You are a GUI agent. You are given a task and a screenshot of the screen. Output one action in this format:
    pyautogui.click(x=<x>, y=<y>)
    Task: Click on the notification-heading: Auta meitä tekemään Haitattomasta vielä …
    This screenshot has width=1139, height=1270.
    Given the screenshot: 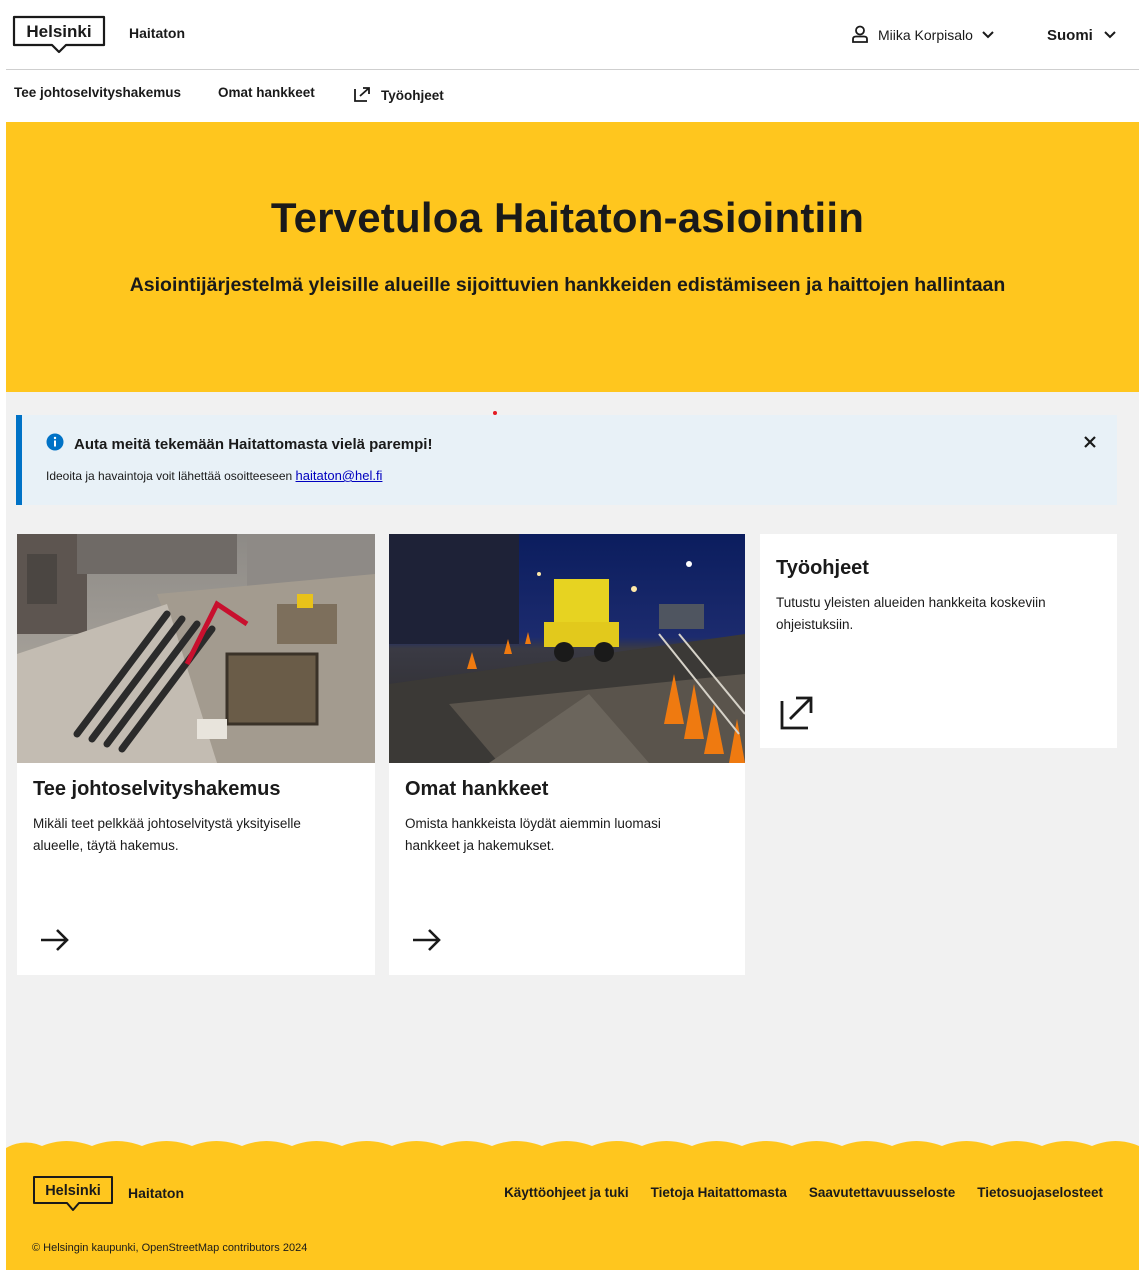 What is the action you would take?
    pyautogui.click(x=239, y=444)
    